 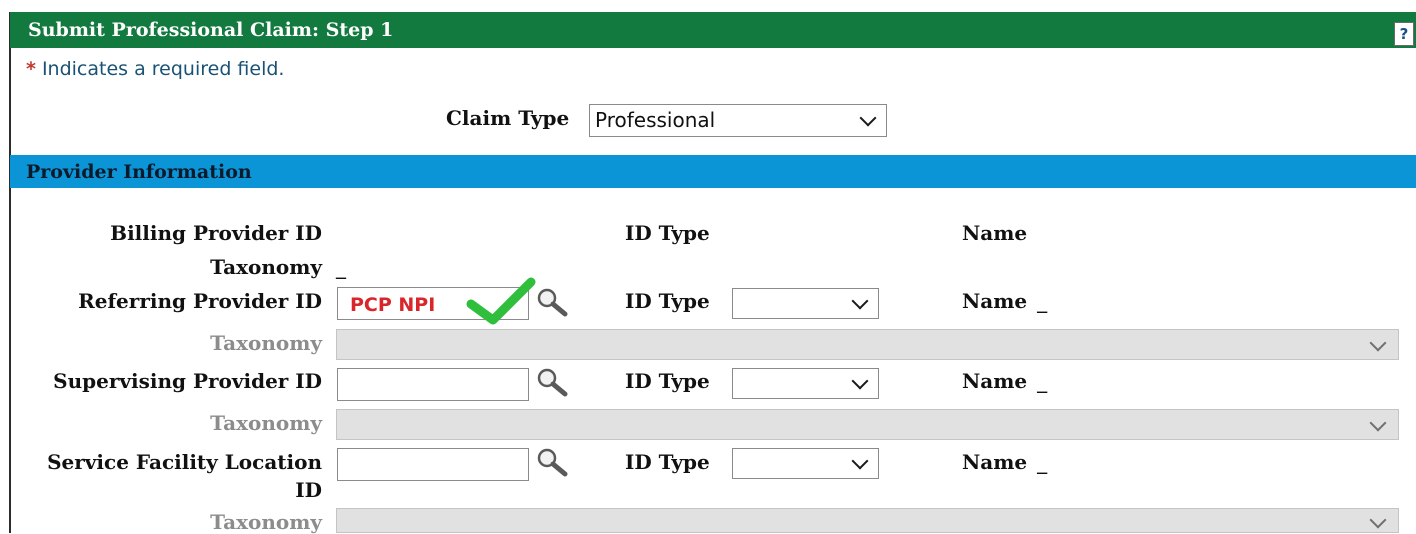 I want to click on required-field-note: * Indicates a required field., so click(x=155, y=69).